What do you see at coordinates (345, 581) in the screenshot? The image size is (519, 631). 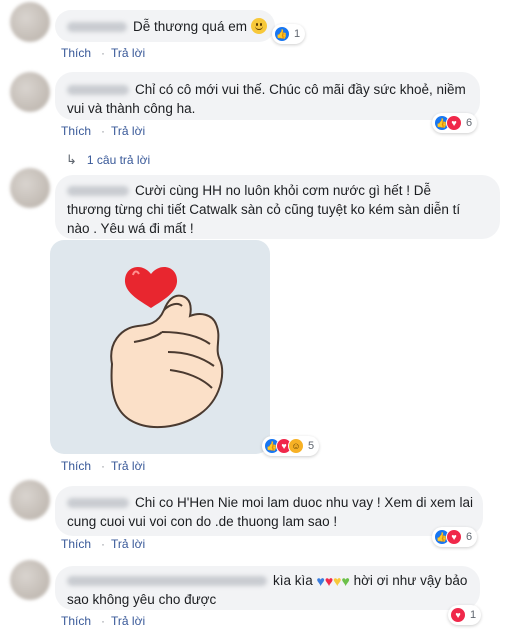 I see `green-heart-icon: ♥` at bounding box center [345, 581].